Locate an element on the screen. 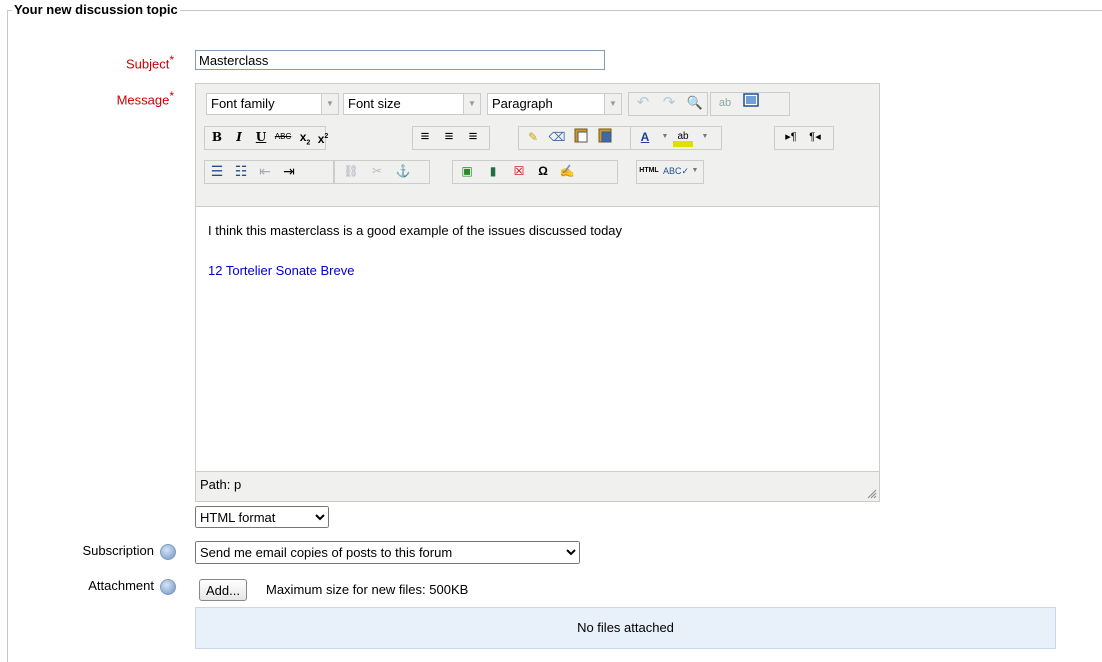  special-char-icon: Ω is located at coordinates (543, 171).